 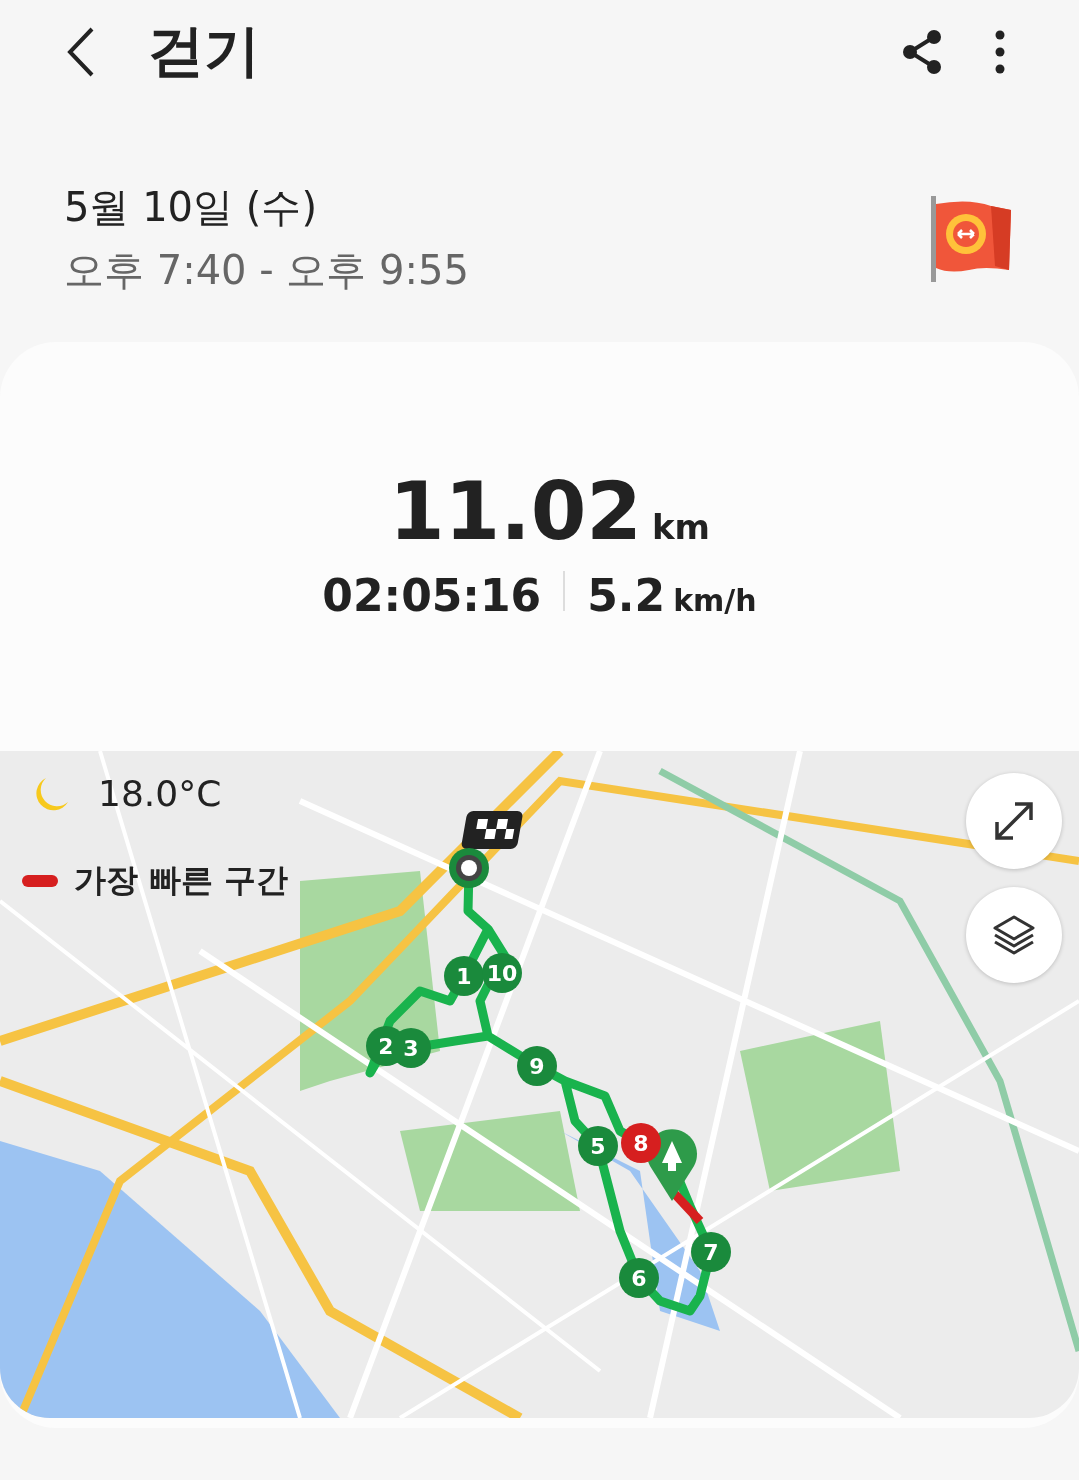 I want to click on finish-flag-icon, so click(x=492, y=830).